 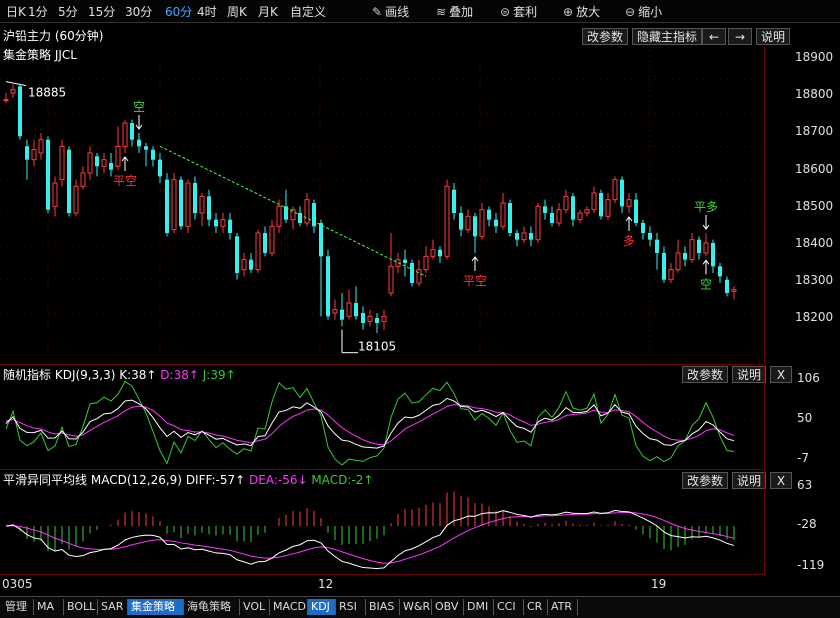 I want to click on hide-main-indicator-button: 隐藏主指标, so click(x=667, y=36).